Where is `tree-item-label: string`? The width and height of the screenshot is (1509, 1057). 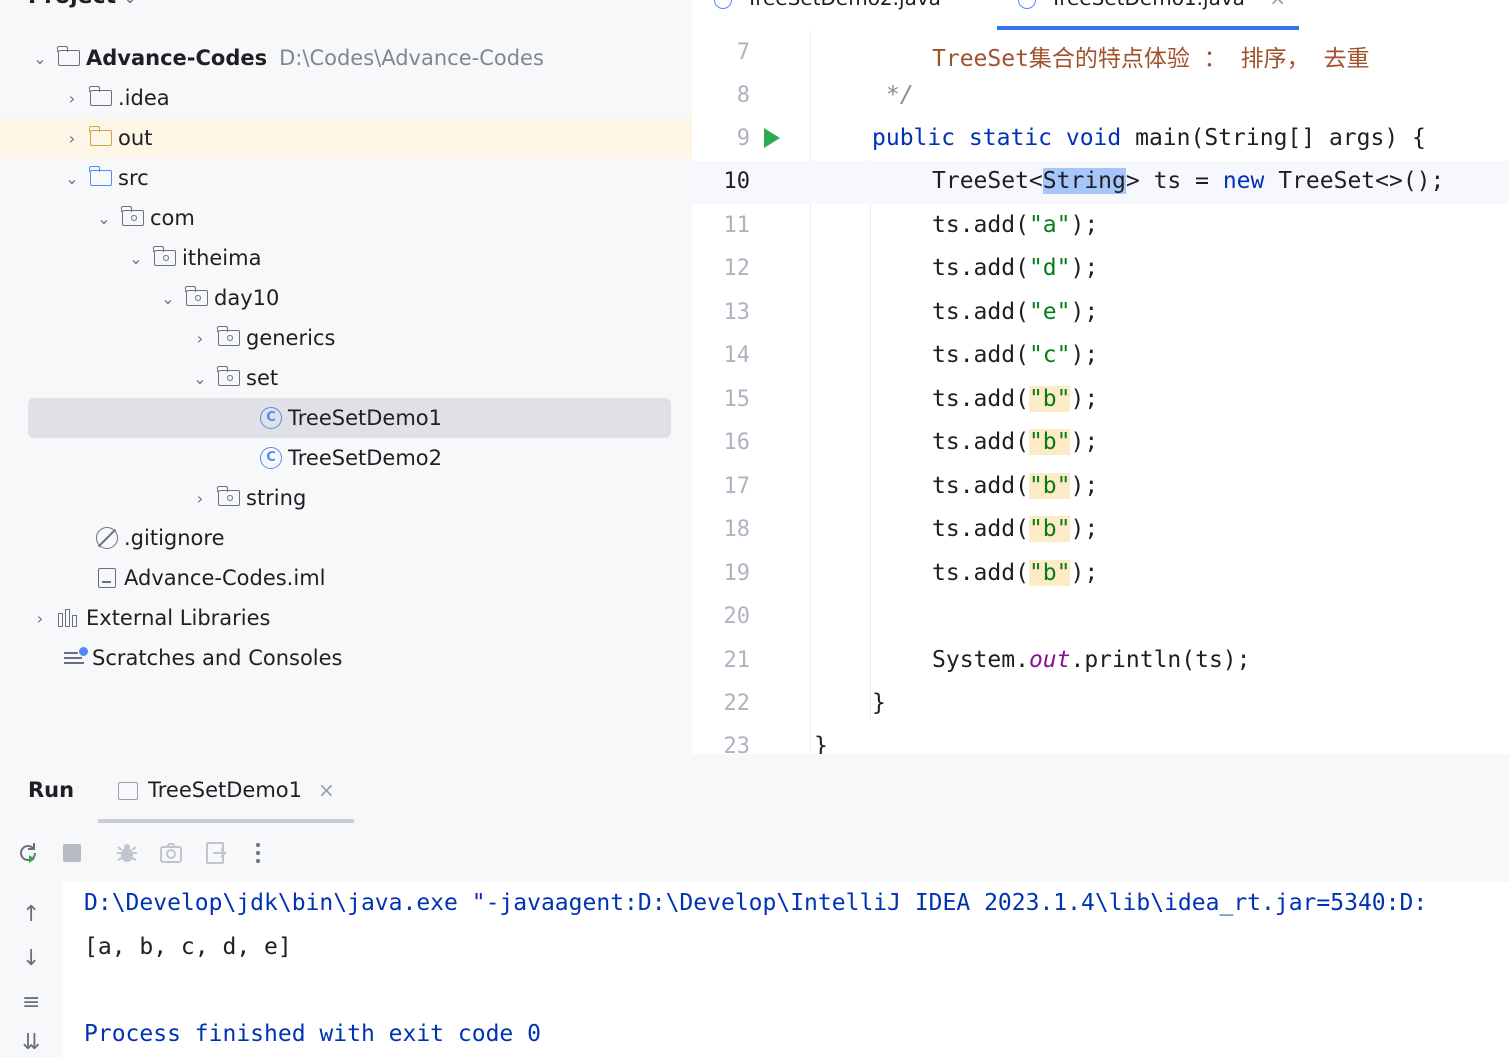
tree-item-label: string is located at coordinates (276, 498).